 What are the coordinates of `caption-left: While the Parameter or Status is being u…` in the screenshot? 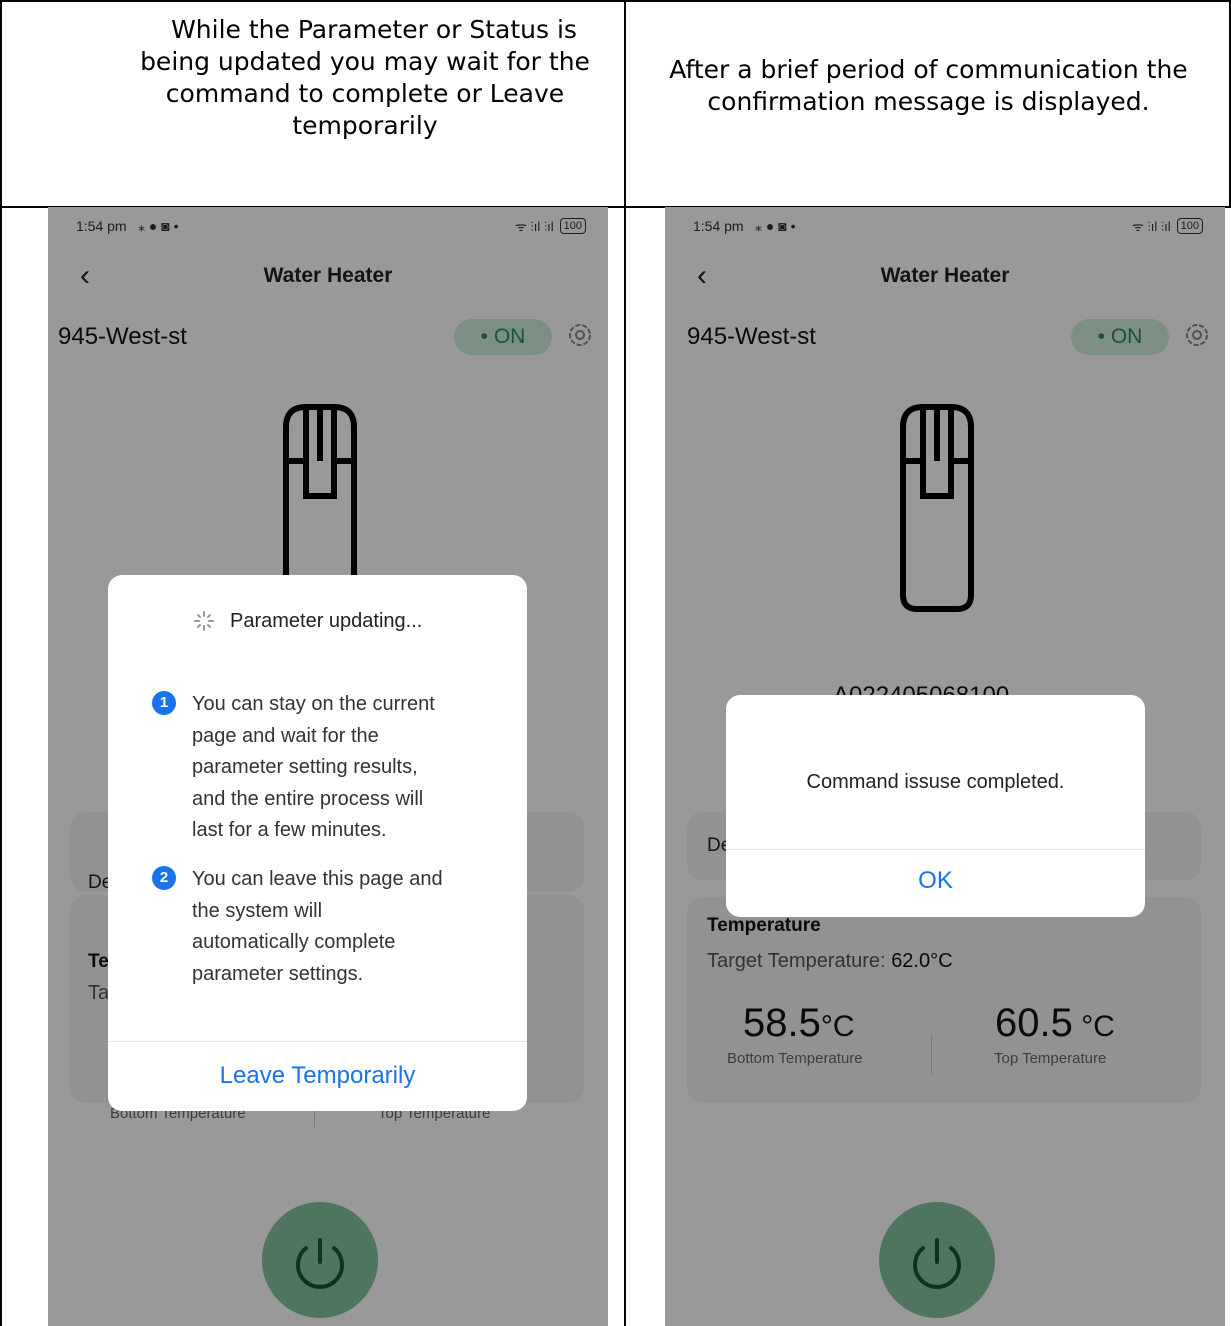 It's located at (312, 78).